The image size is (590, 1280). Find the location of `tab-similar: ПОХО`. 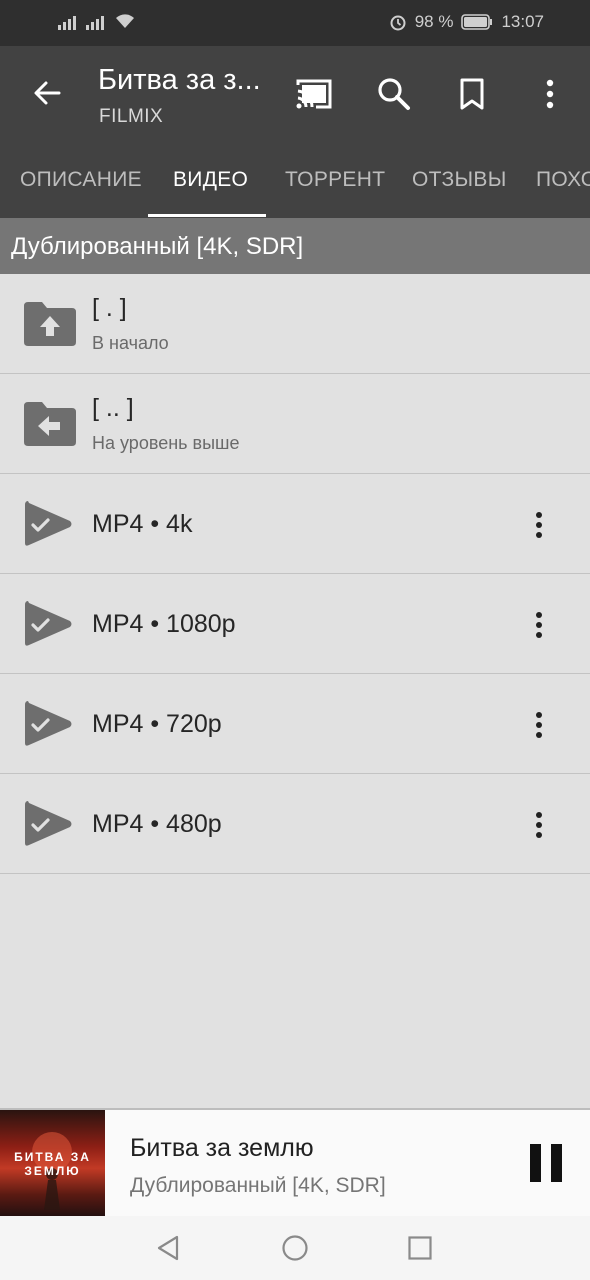

tab-similar: ПОХО is located at coordinates (563, 180).